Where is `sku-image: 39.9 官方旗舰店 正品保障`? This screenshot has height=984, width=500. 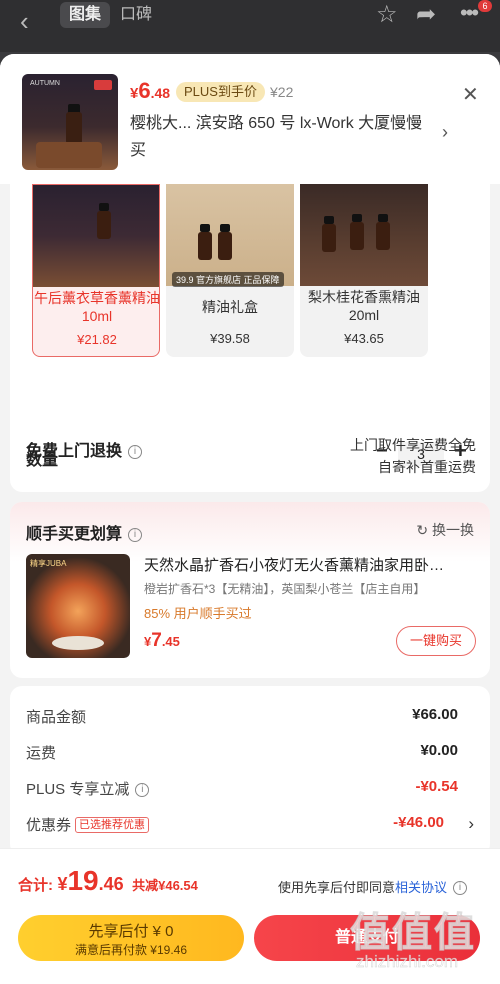
sku-image: 39.9 官方旗舰店 正品保障 is located at coordinates (230, 235).